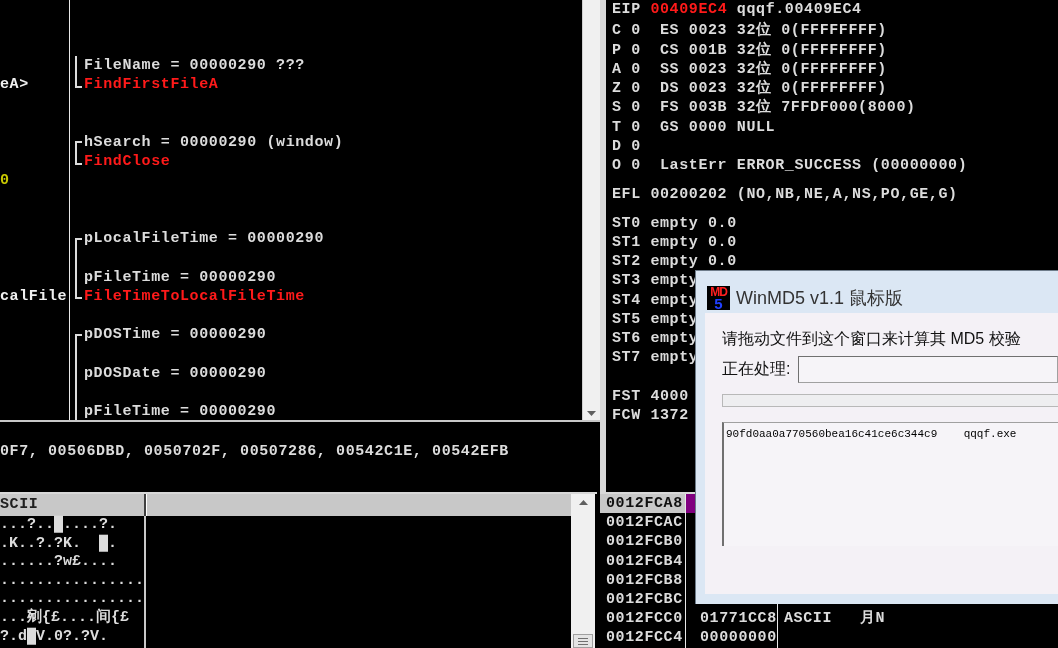  Describe the element at coordinates (928, 369) in the screenshot. I see `processing-field` at that location.